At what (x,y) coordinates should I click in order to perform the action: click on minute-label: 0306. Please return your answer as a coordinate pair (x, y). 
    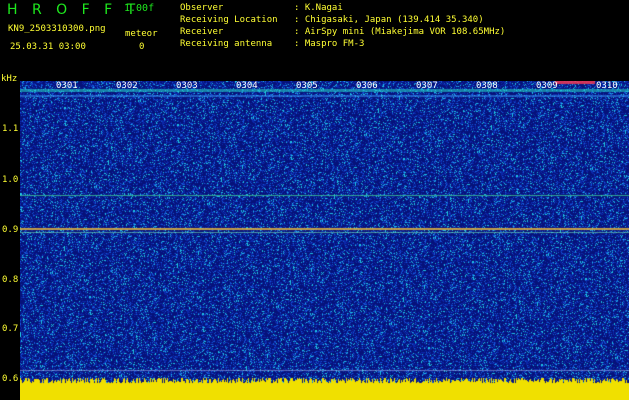
    Looking at the image, I should click on (367, 86).